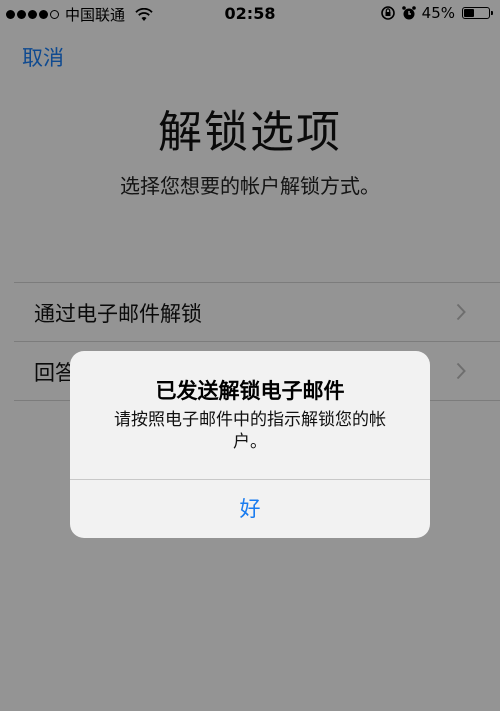  What do you see at coordinates (250, 431) in the screenshot?
I see `alert-message: 请按照电子邮件中的指示解锁您的帐户。` at bounding box center [250, 431].